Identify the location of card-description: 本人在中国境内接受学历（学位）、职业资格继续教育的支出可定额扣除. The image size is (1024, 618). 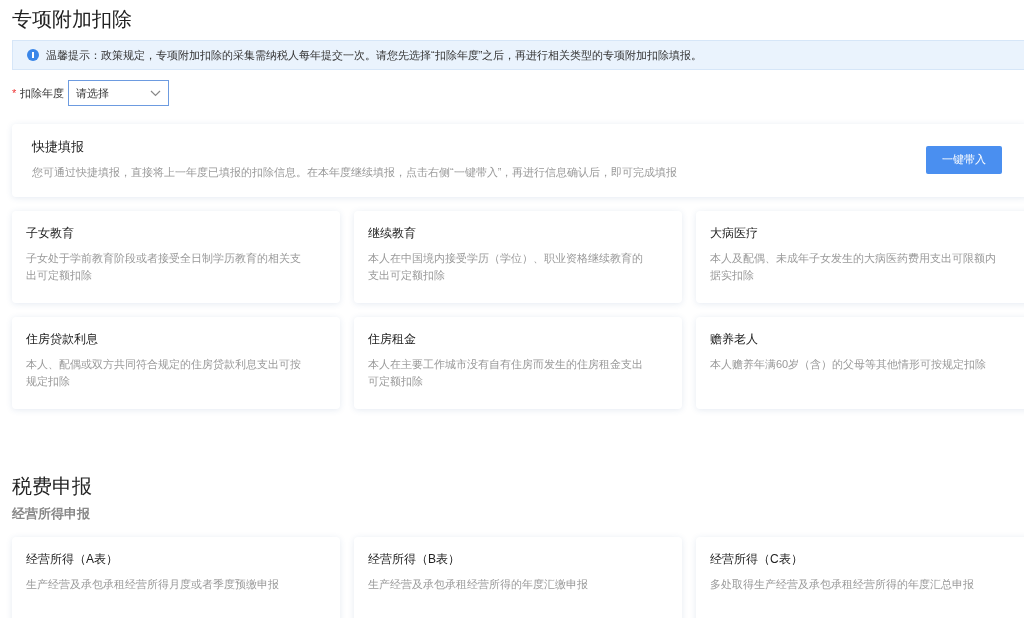
(506, 267).